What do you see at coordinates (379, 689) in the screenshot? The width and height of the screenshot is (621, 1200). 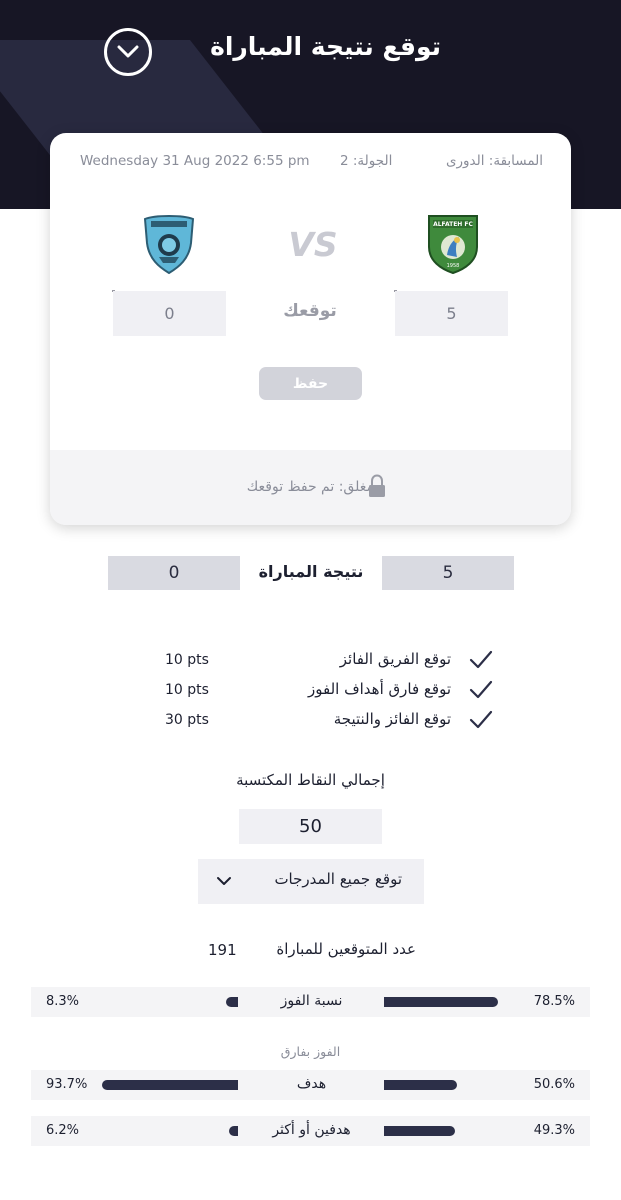 I see `criteria-label: توقع فارق أهداف الفوز` at bounding box center [379, 689].